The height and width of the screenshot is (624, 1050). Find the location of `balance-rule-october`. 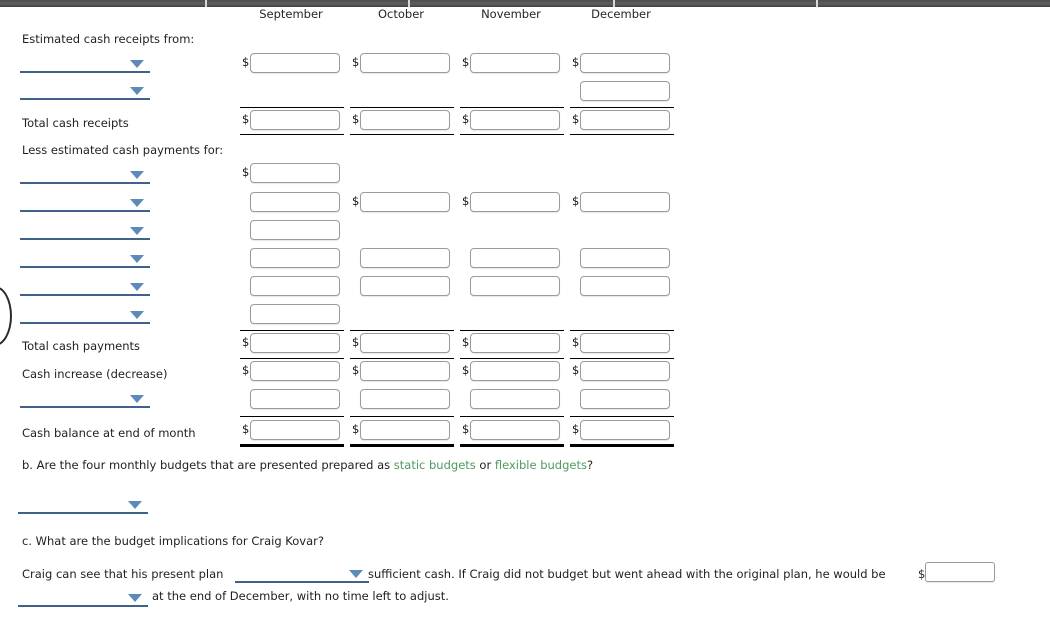

balance-rule-october is located at coordinates (402, 416).